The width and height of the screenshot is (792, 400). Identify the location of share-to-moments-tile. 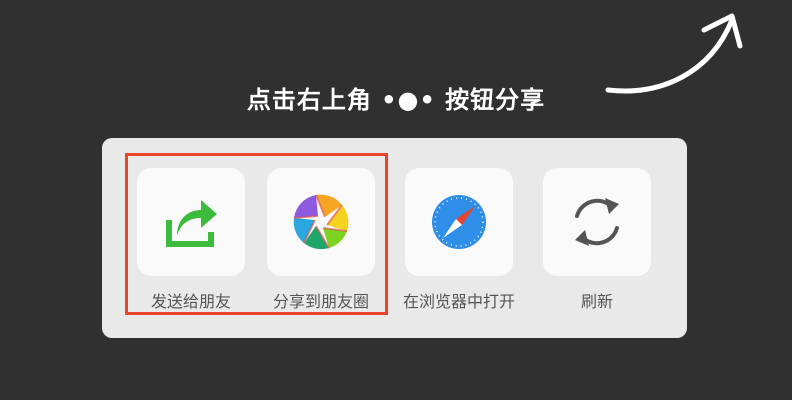
(321, 222).